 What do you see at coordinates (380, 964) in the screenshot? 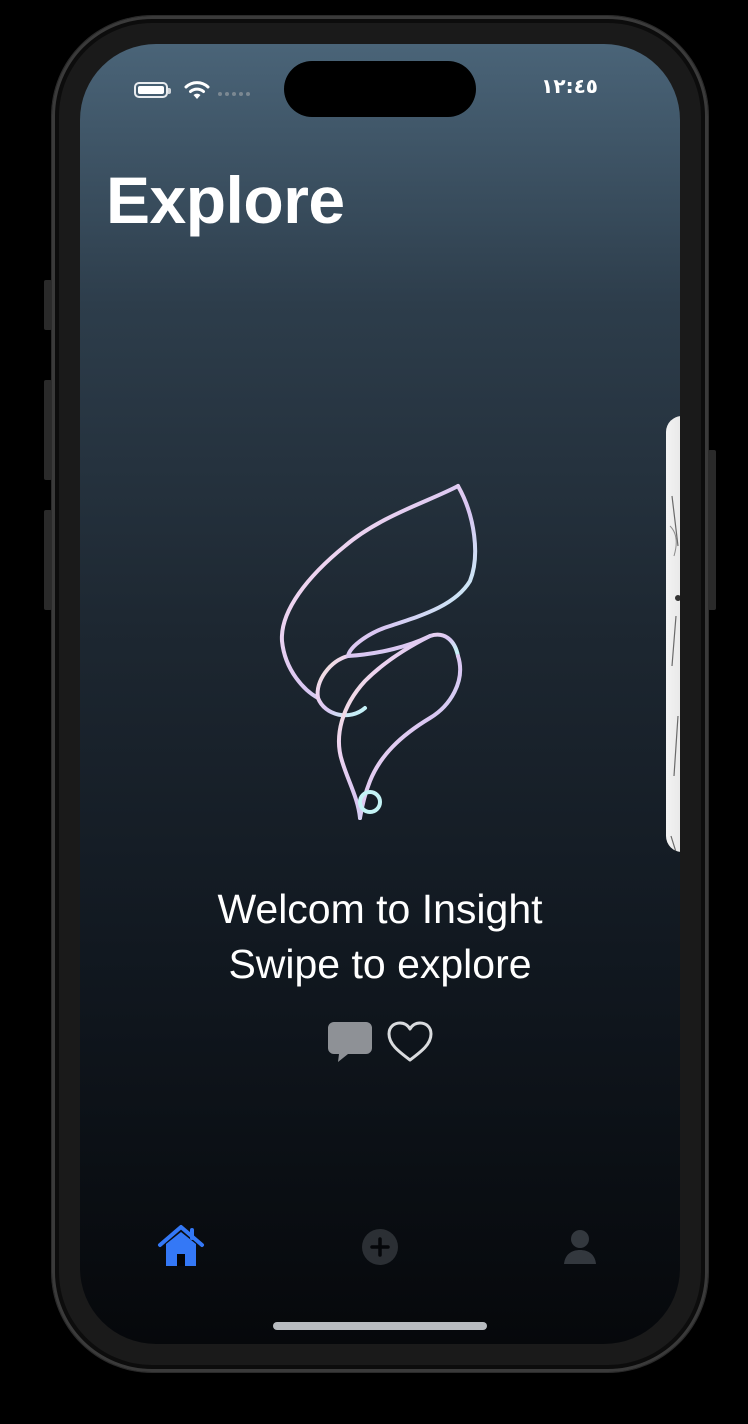
I see `welcome-line-2: Swipe to explore` at bounding box center [380, 964].